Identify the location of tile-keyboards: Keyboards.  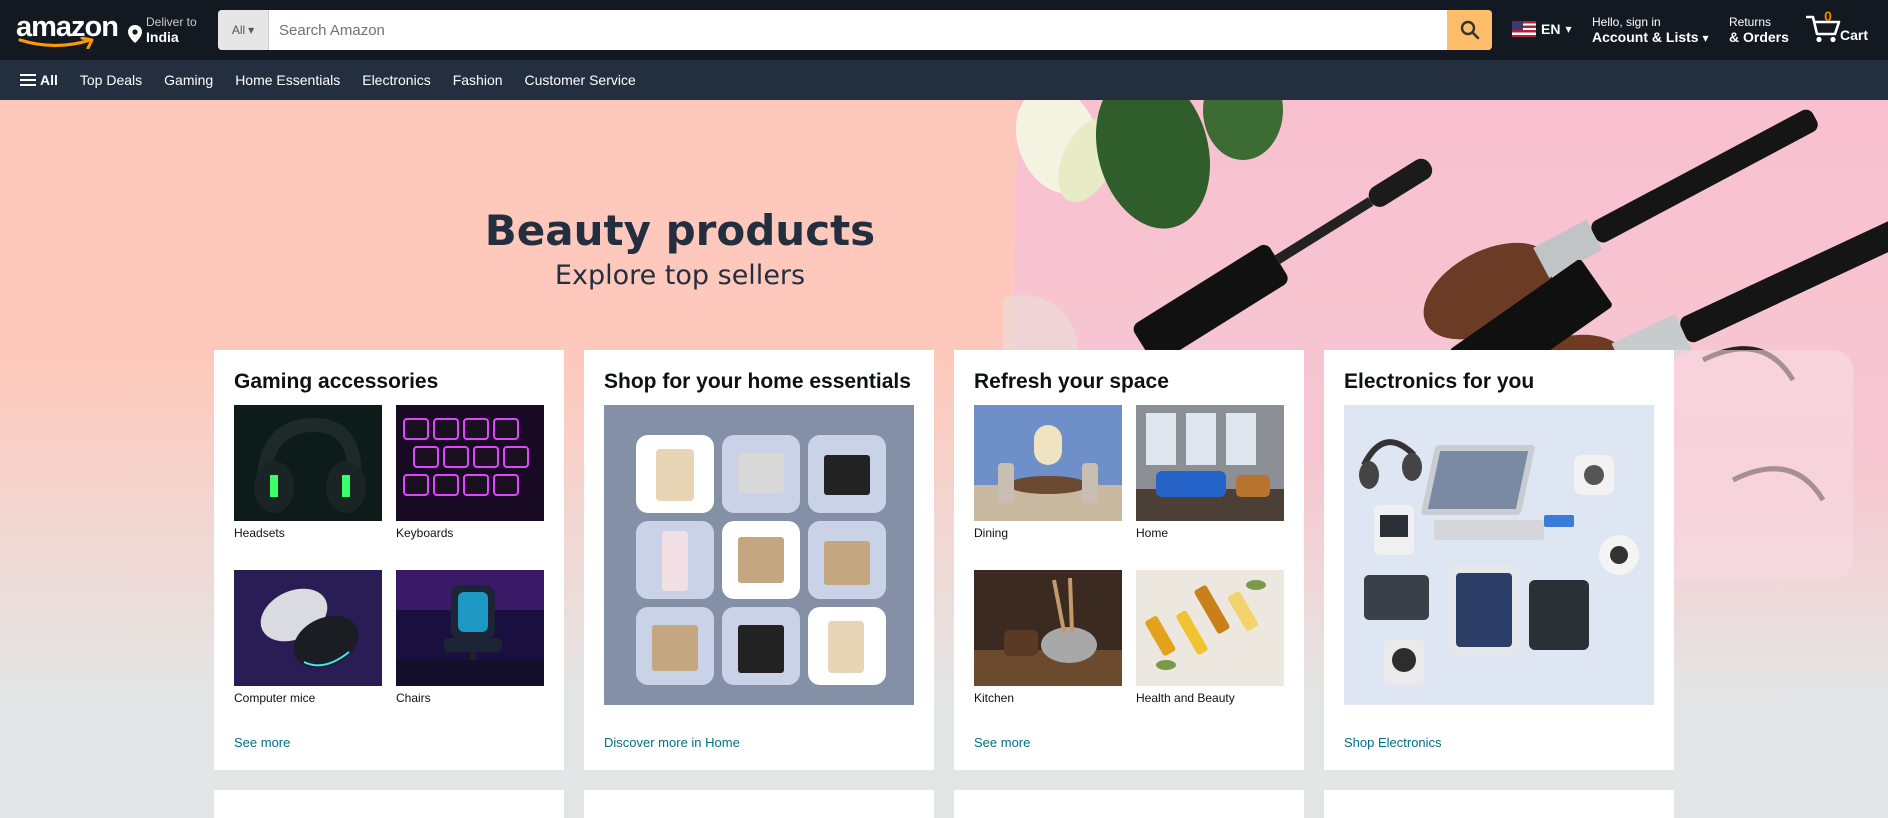
(470, 472).